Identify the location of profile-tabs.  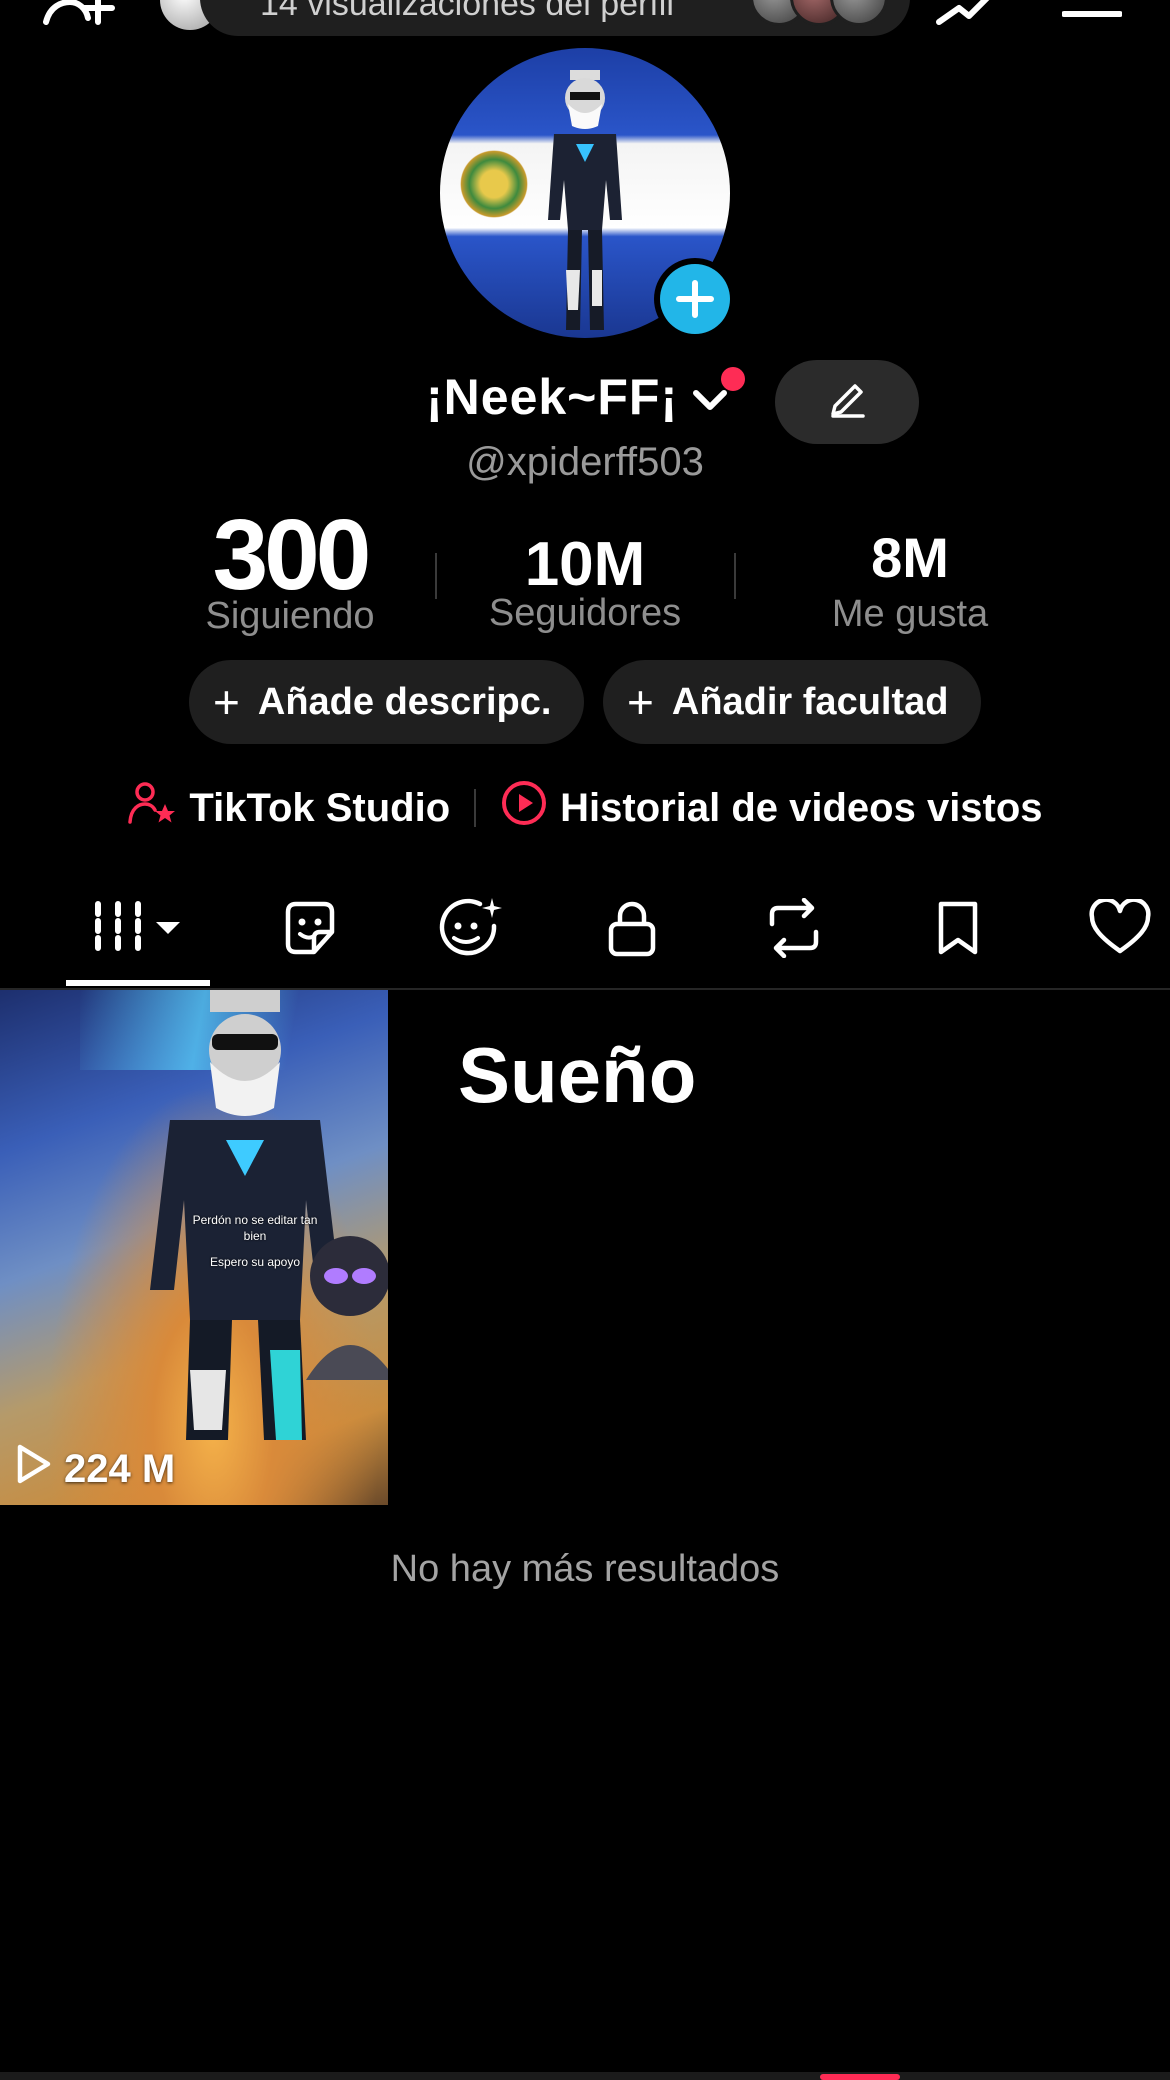
(585, 935).